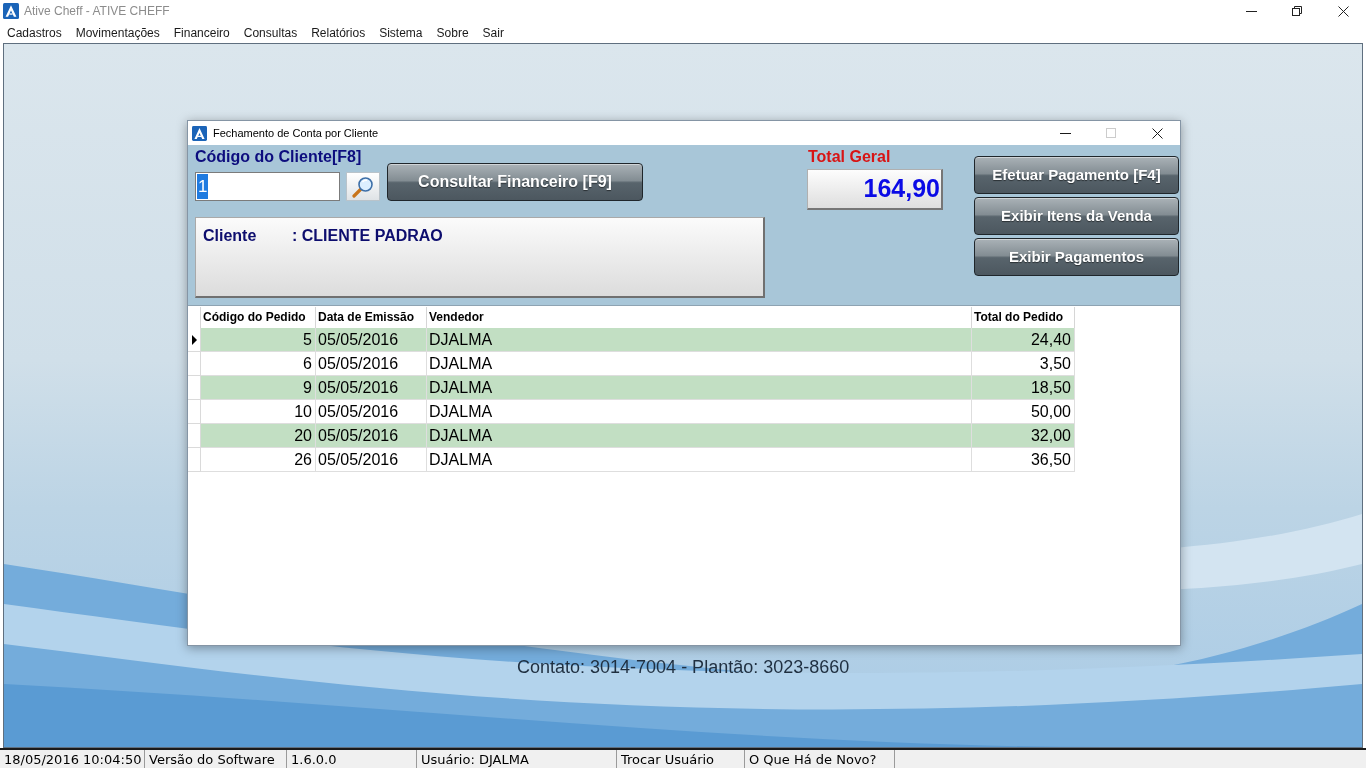  What do you see at coordinates (1076, 175) in the screenshot?
I see `action-button: Efetuar Pagamento [F4]` at bounding box center [1076, 175].